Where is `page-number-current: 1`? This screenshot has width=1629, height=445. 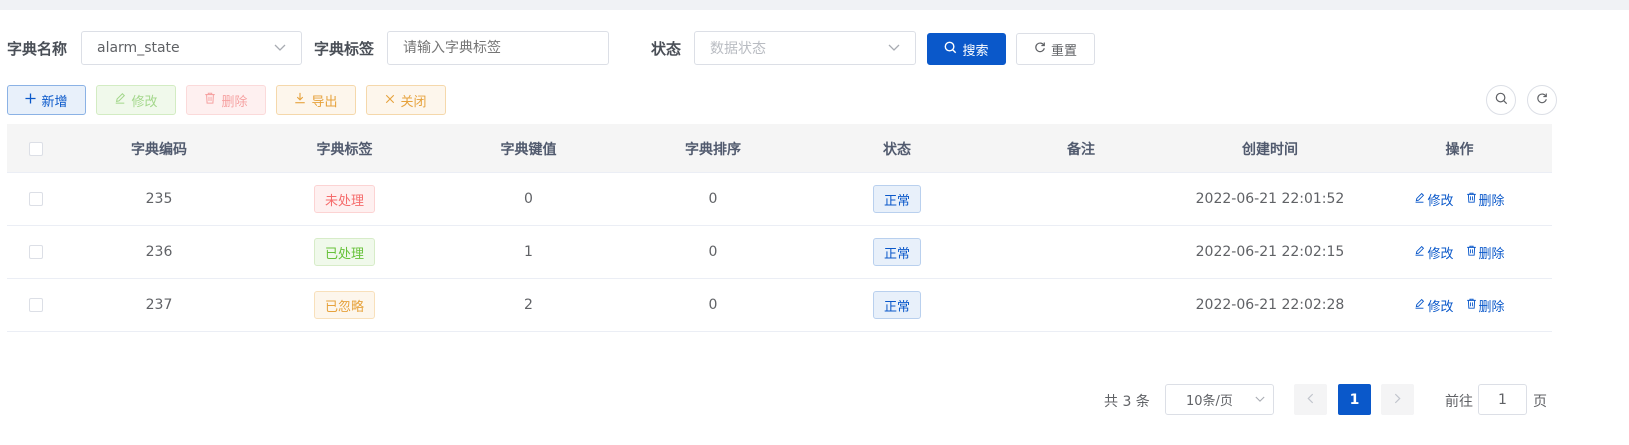 page-number-current: 1 is located at coordinates (1354, 399).